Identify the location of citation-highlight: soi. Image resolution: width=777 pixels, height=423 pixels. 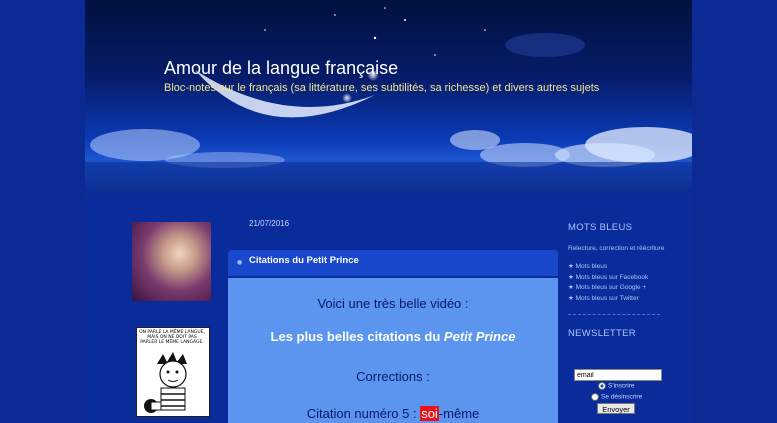
(429, 413).